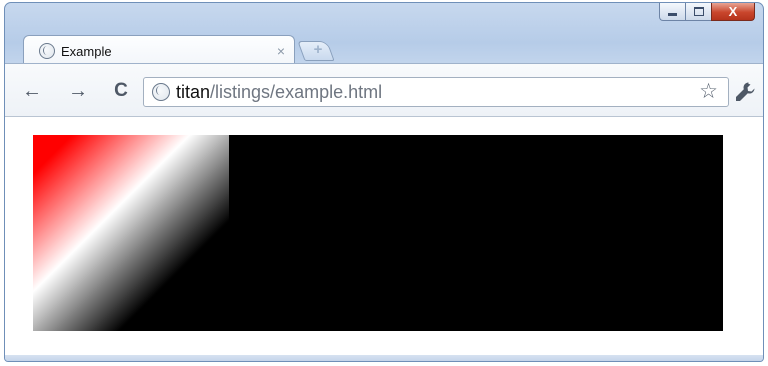 The height and width of the screenshot is (366, 768). I want to click on toolbar: ← → C titan /listings/example.html ☆, so click(384, 90).